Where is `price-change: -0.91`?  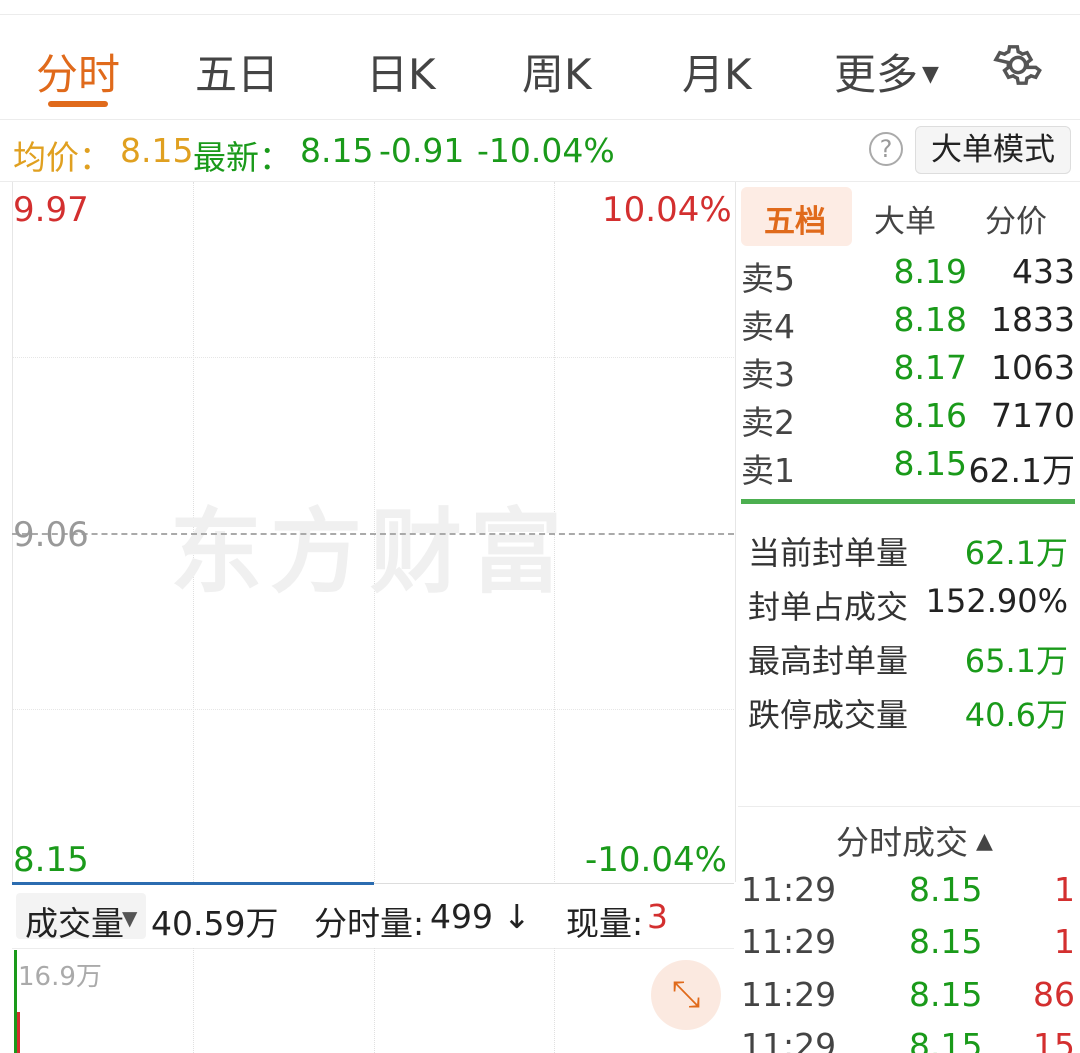 price-change: -0.91 is located at coordinates (422, 150).